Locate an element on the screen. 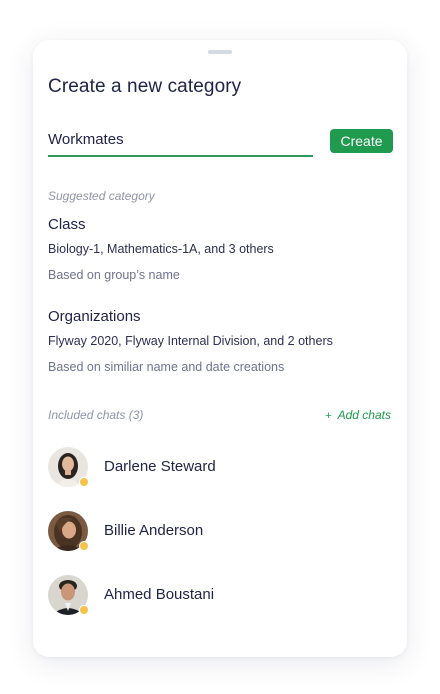 The image size is (440, 694). suggested-category-basis: Based on group’s name is located at coordinates (114, 275).